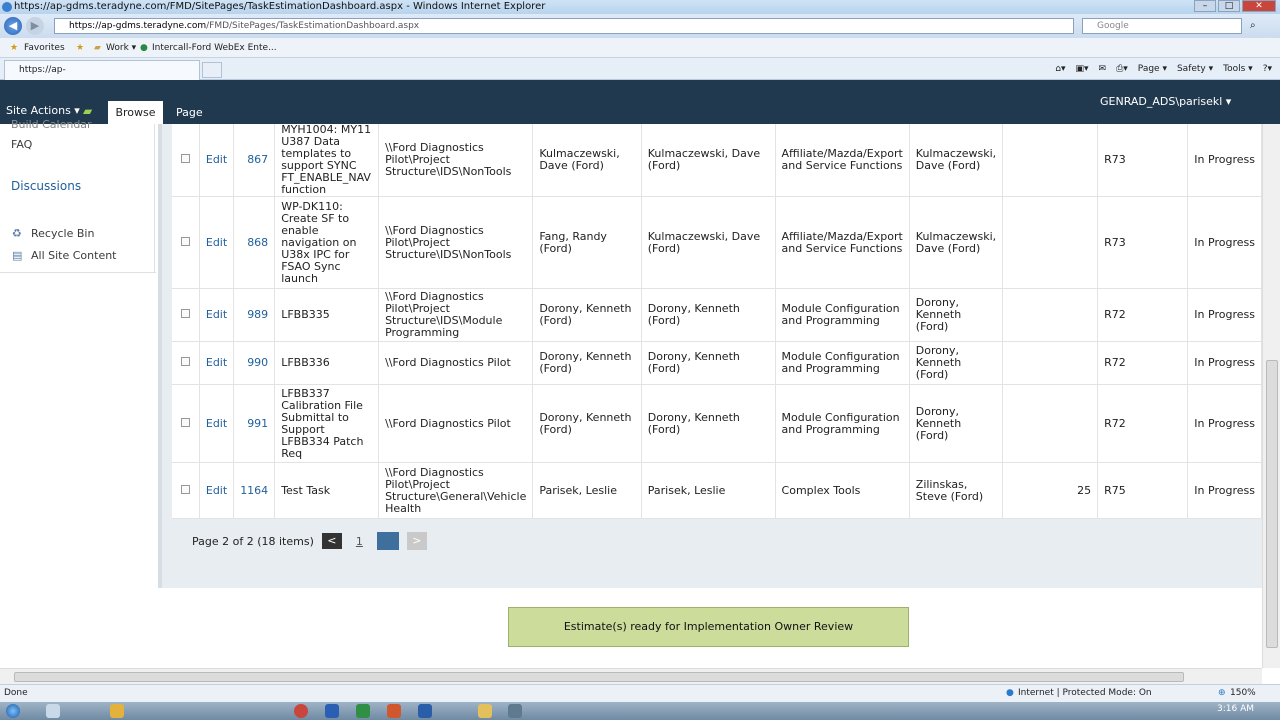 The image size is (1280, 720). What do you see at coordinates (1259, 6) in the screenshot?
I see `close-window-button: ✕` at bounding box center [1259, 6].